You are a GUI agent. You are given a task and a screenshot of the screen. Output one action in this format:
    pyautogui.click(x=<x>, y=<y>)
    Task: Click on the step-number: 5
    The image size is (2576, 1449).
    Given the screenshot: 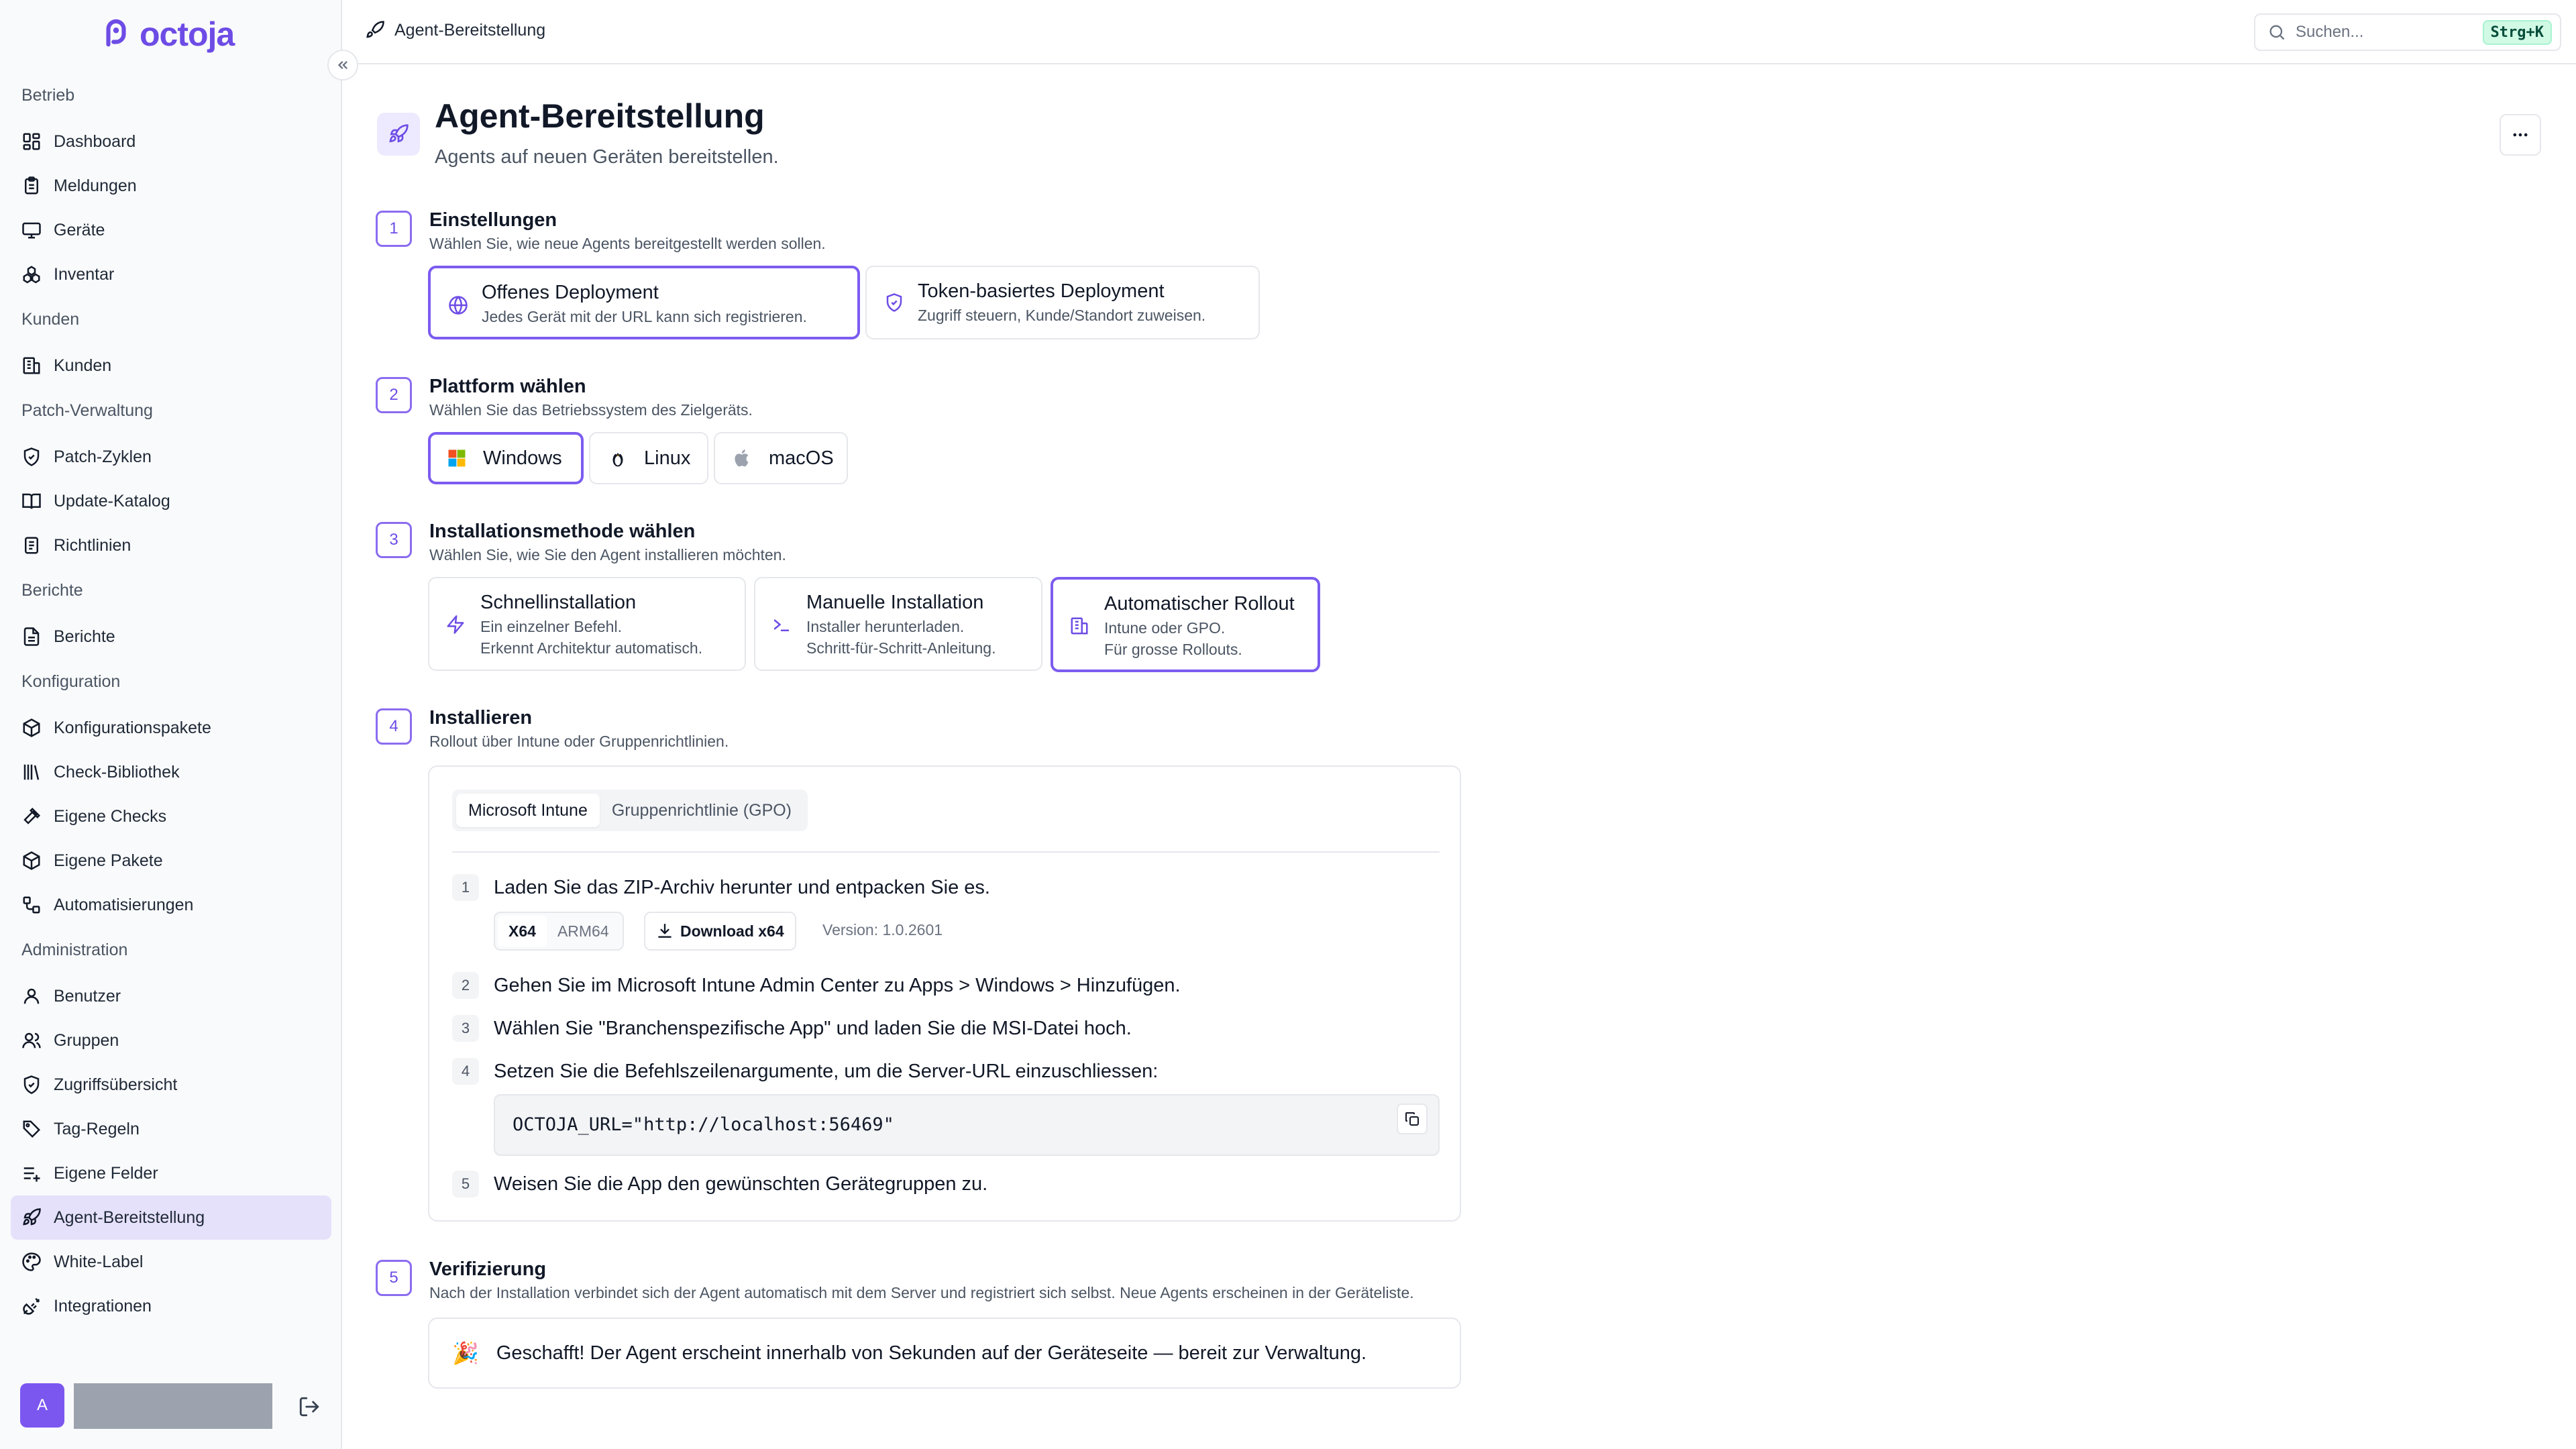 What is the action you would take?
    pyautogui.click(x=394, y=1278)
    